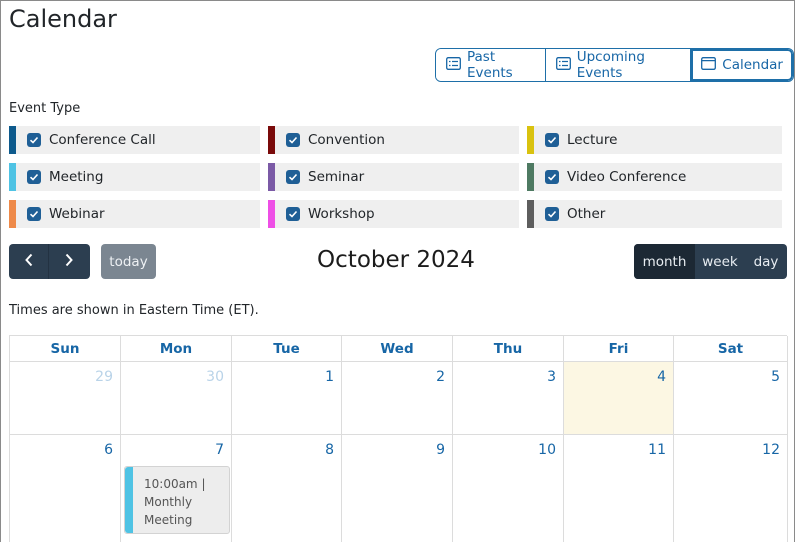  Describe the element at coordinates (108, 450) in the screenshot. I see `day-number: 6` at that location.